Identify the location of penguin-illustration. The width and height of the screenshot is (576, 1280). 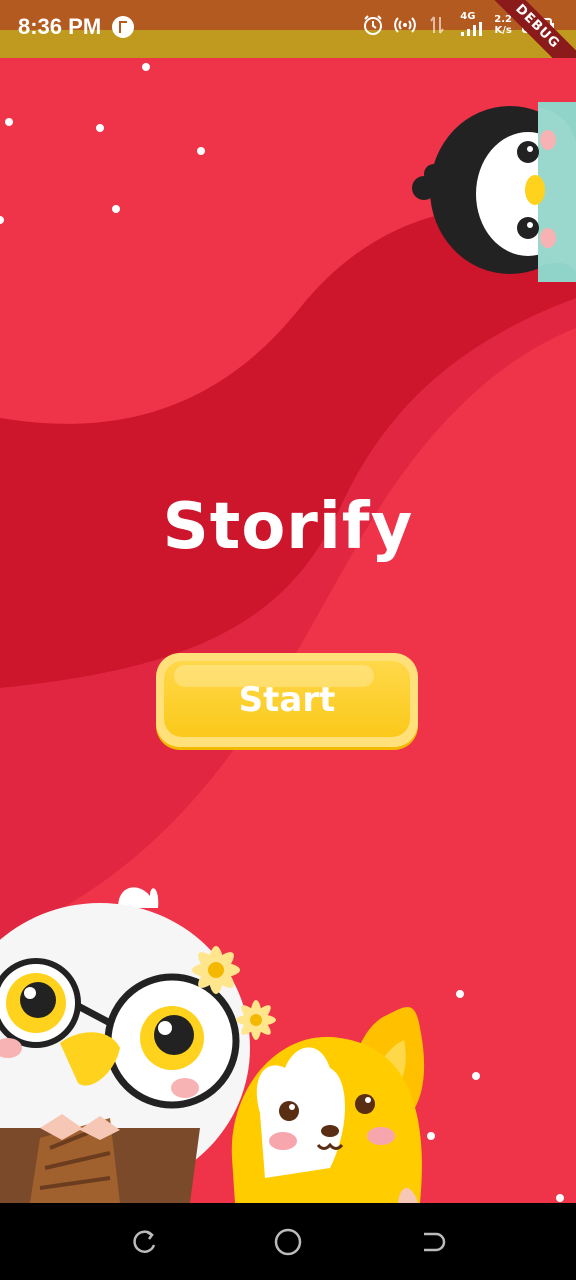
(494, 192).